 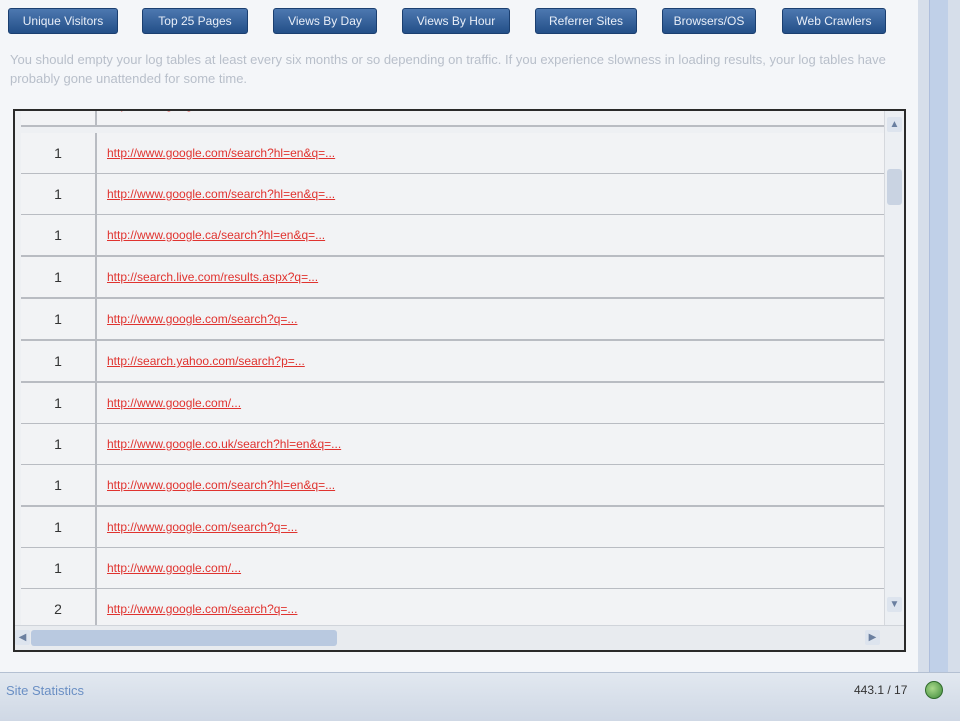 I want to click on browsers-os-button: Browsers/OS, so click(x=709, y=21).